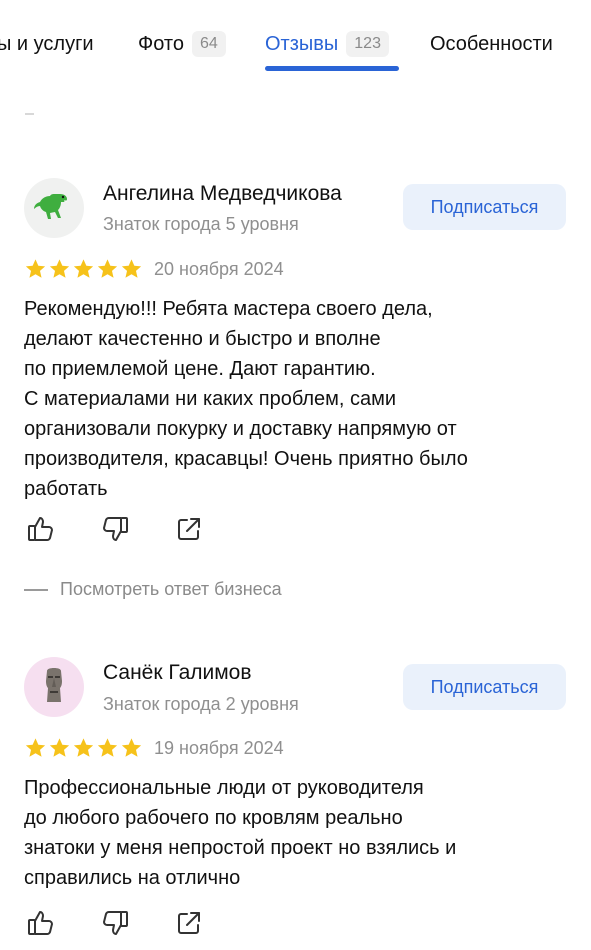  I want to click on review-text-line: справились на отлично, so click(132, 878).